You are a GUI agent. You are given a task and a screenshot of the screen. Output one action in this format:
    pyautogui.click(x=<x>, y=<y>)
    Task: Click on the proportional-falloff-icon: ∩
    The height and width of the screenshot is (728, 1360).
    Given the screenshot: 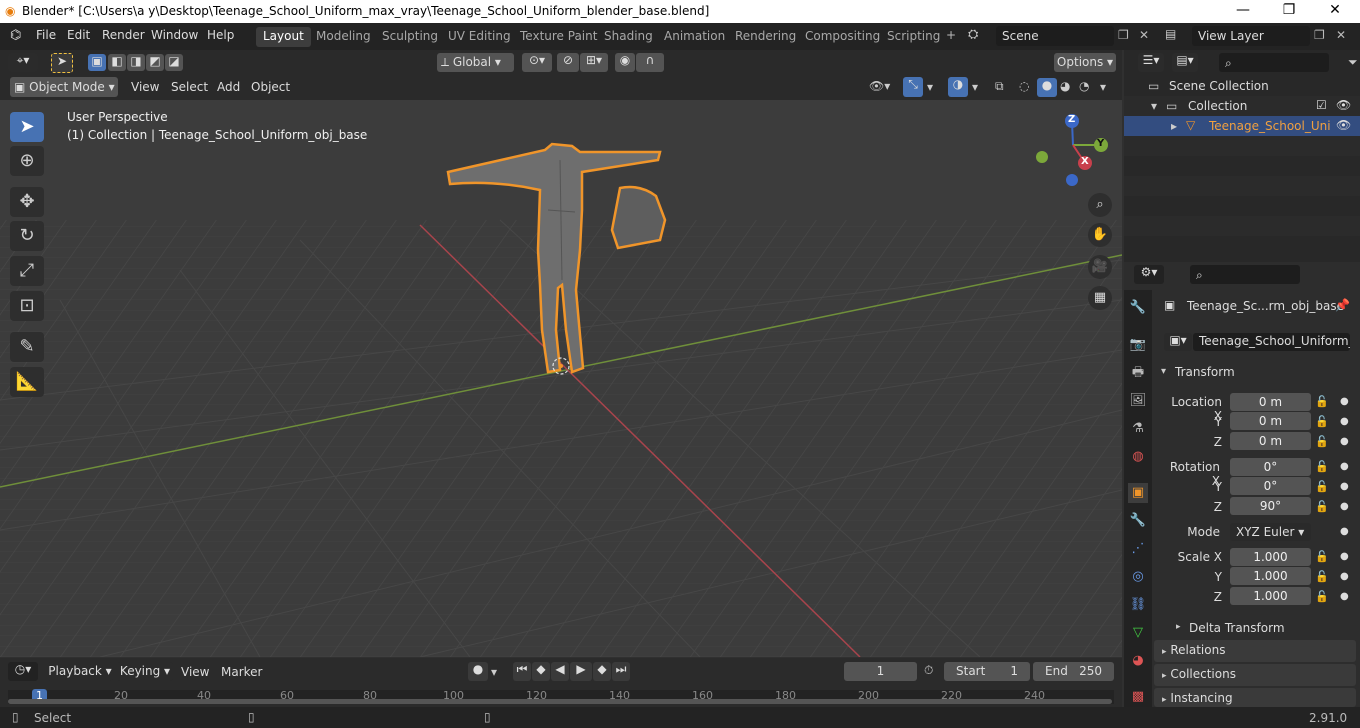 What is the action you would take?
    pyautogui.click(x=650, y=62)
    